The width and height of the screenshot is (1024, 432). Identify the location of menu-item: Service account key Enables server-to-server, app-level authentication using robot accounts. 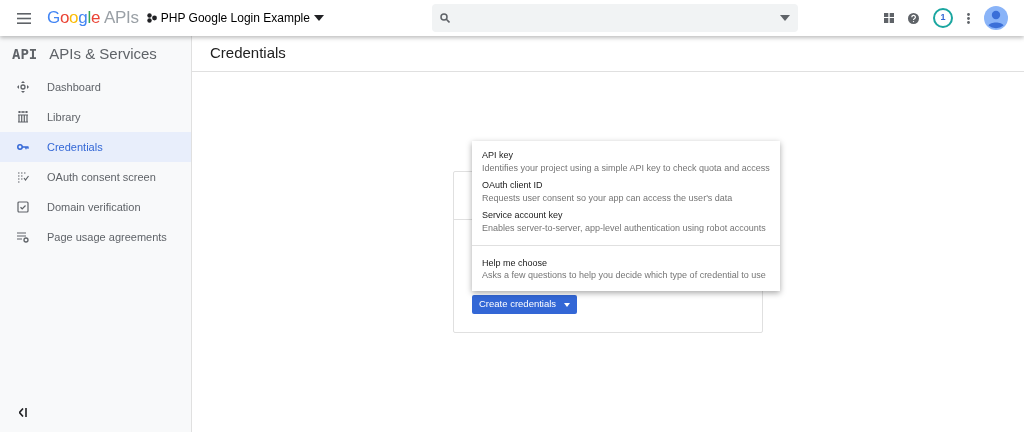
(626, 222).